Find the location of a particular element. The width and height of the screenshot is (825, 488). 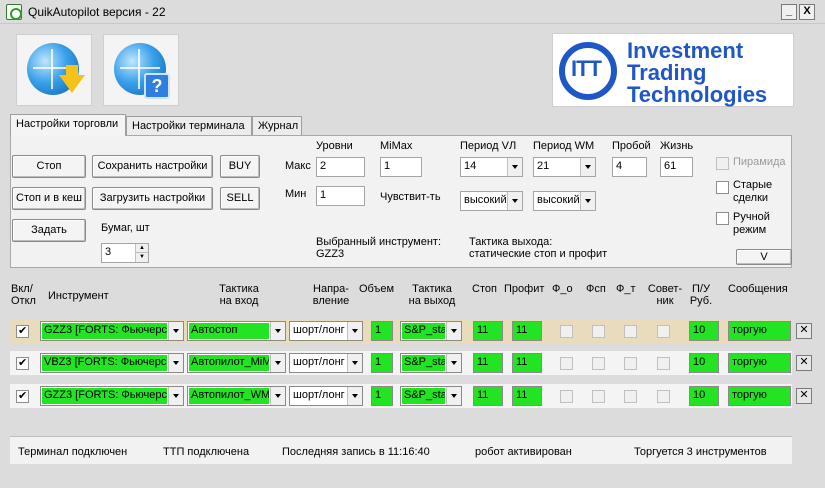

levels-max-input: 2 is located at coordinates (340, 167).